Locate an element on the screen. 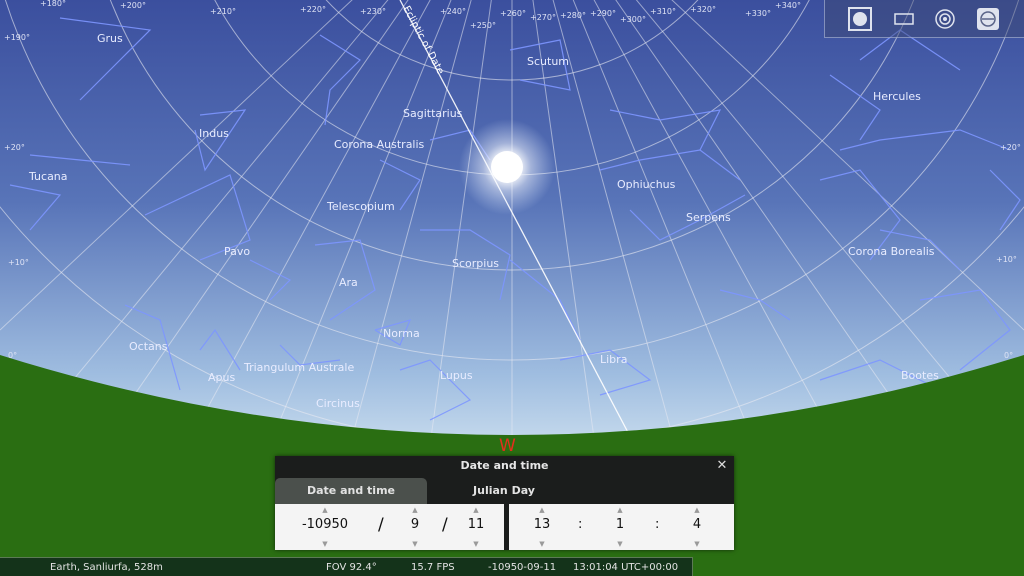 This screenshot has width=1024, height=576. atmosphere-icon is located at coordinates (945, 19).